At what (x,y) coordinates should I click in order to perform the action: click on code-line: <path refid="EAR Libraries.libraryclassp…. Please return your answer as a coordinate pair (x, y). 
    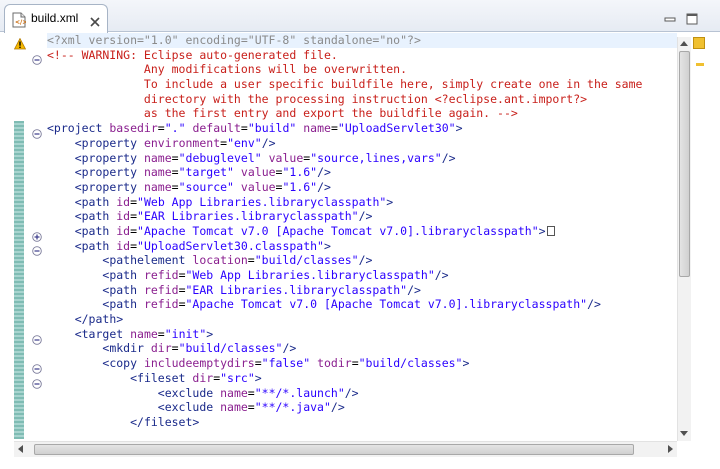
    Looking at the image, I should click on (362, 290).